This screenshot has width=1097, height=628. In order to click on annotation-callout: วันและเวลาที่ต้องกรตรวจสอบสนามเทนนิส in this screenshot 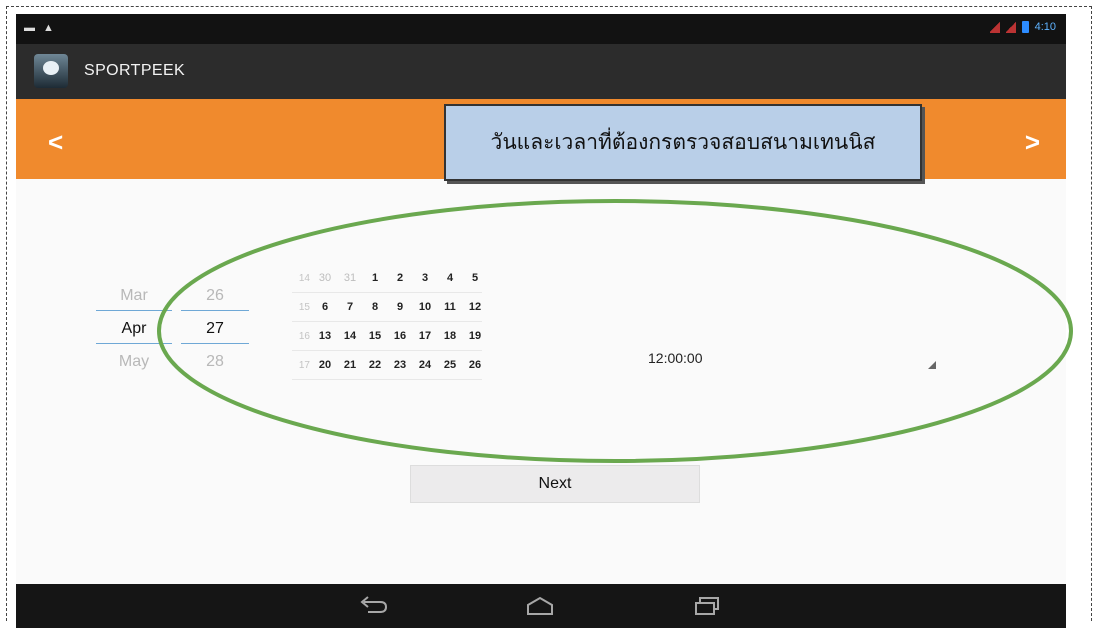, I will do `click(683, 142)`.